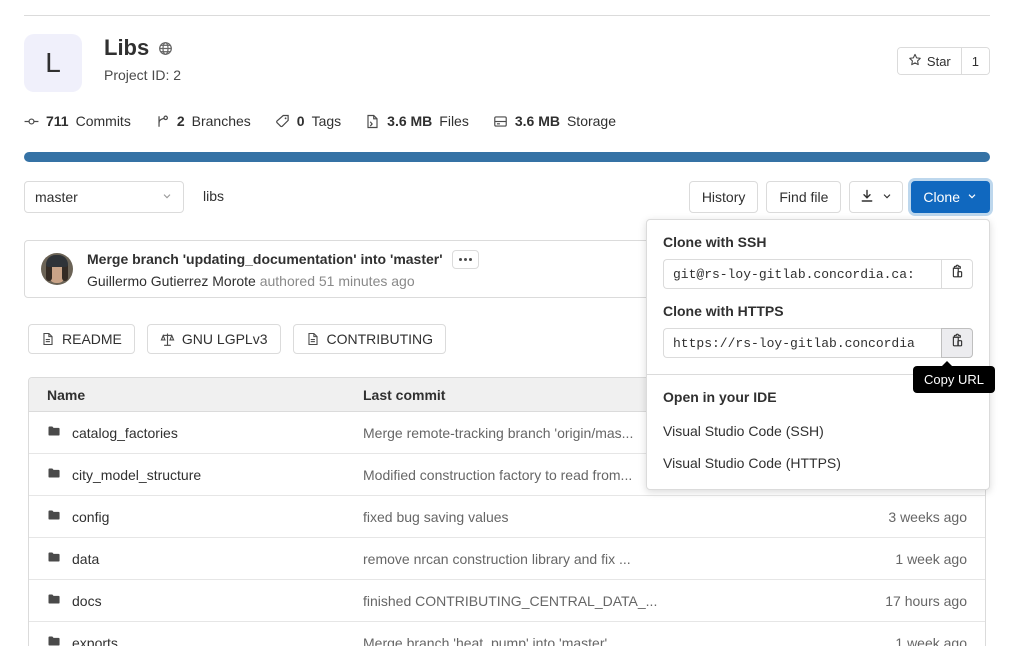 Image resolution: width=1023 pixels, height=646 pixels. Describe the element at coordinates (92, 339) in the screenshot. I see `badge-readme-label: README` at that location.